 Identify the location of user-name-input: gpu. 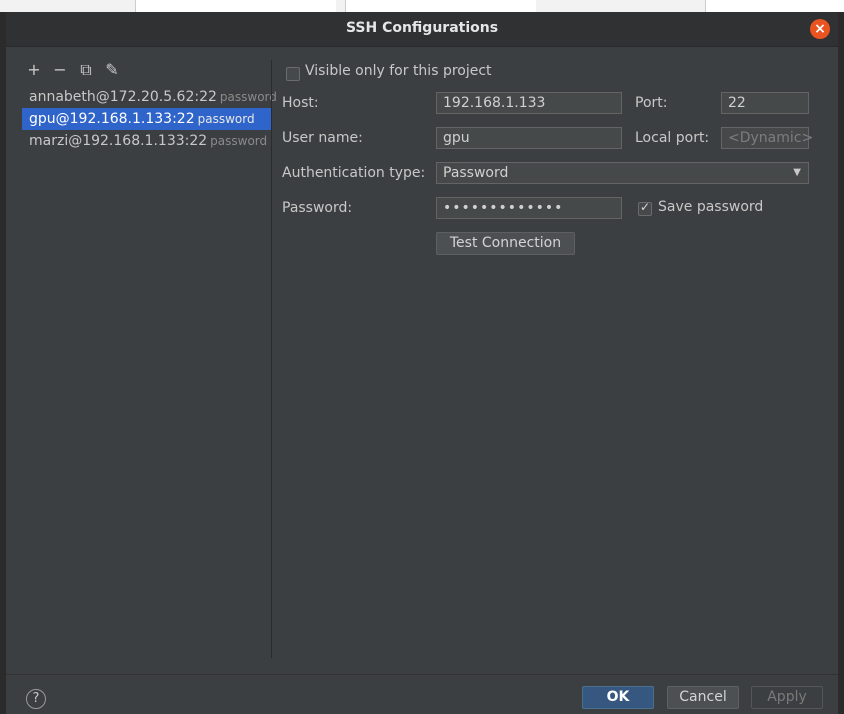
(529, 138).